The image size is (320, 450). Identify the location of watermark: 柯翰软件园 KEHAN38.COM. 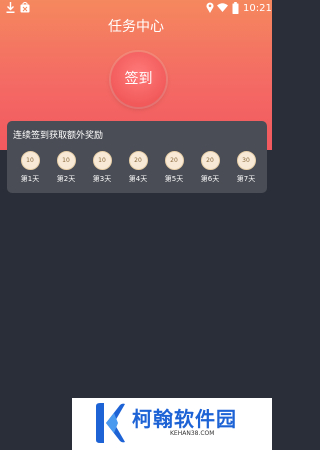
(172, 424).